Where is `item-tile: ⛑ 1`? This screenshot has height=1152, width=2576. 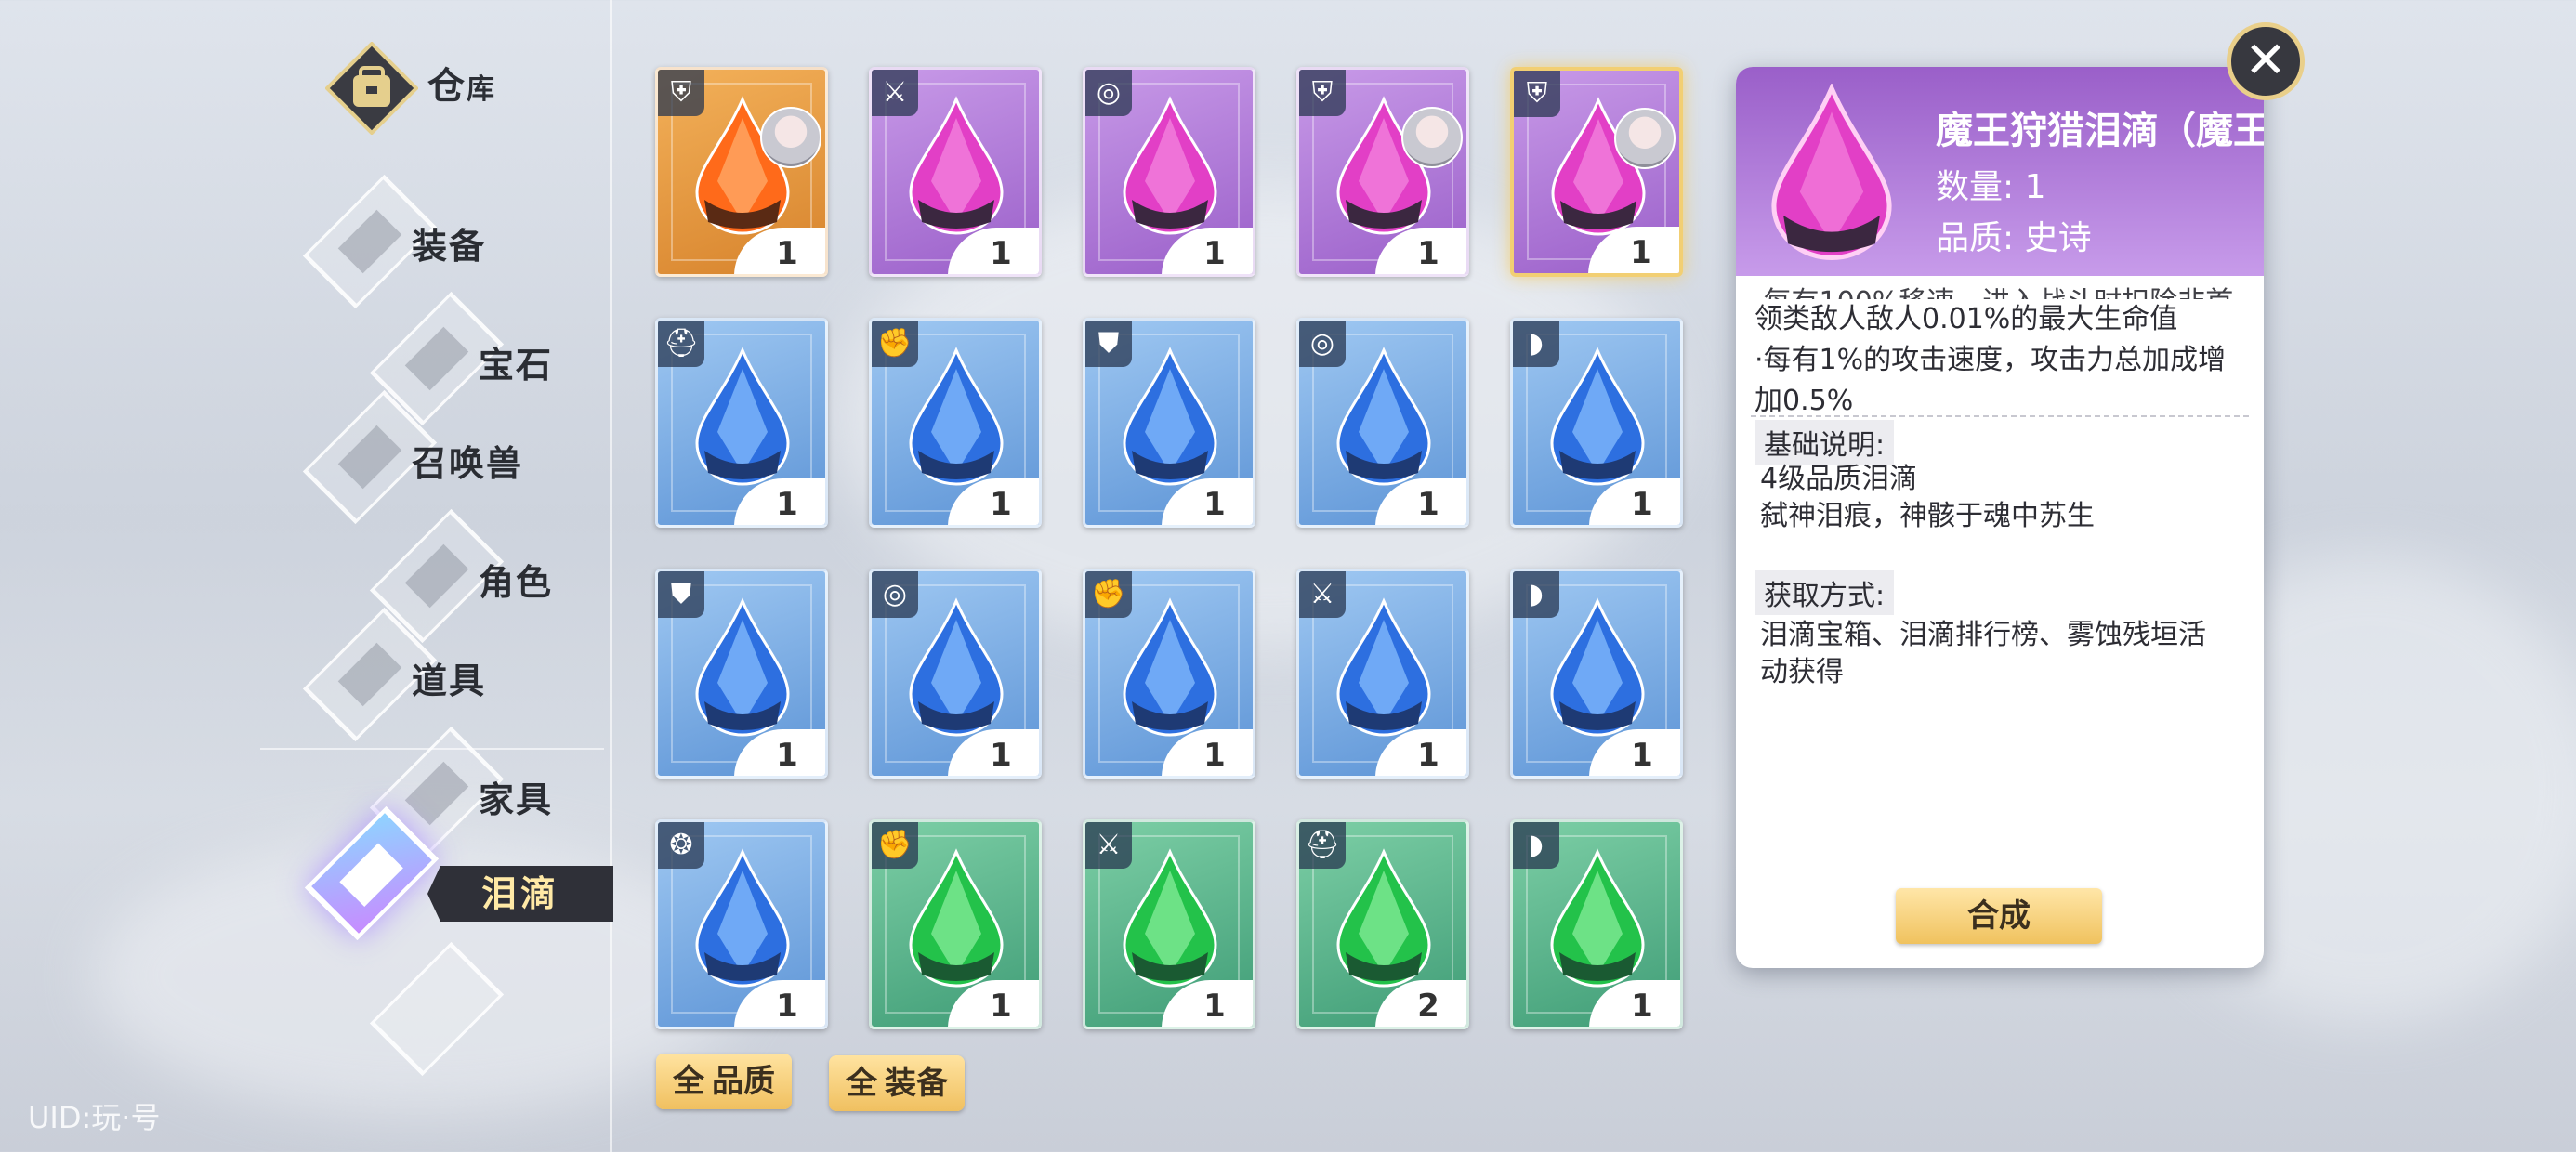 item-tile: ⛑ 1 is located at coordinates (741, 423).